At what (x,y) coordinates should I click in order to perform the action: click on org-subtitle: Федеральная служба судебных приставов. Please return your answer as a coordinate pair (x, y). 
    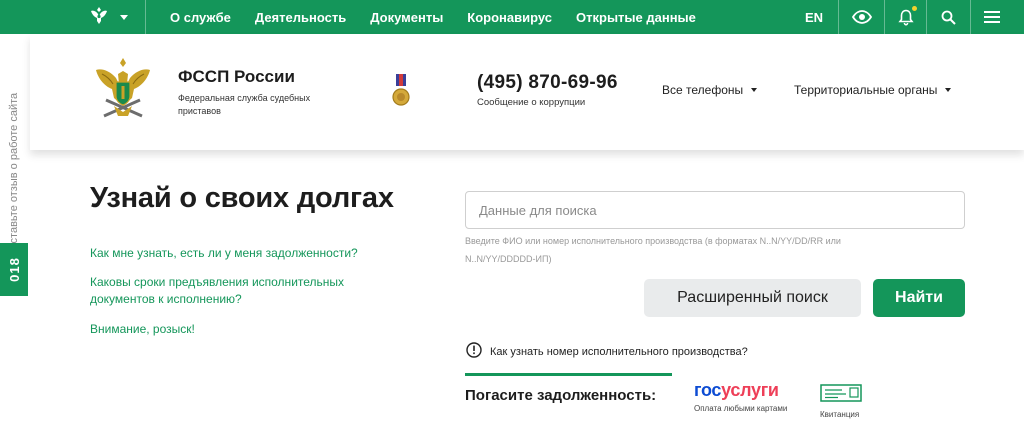
    Looking at the image, I should click on (244, 104).